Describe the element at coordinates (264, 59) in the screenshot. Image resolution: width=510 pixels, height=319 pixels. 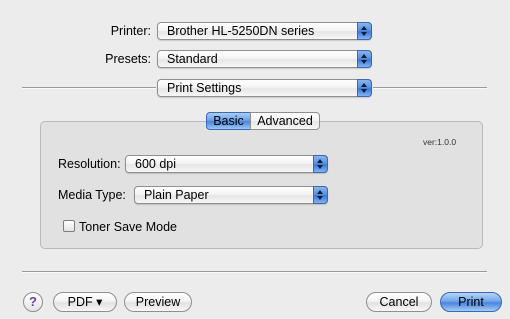
I see `presets-popup: Standard` at that location.